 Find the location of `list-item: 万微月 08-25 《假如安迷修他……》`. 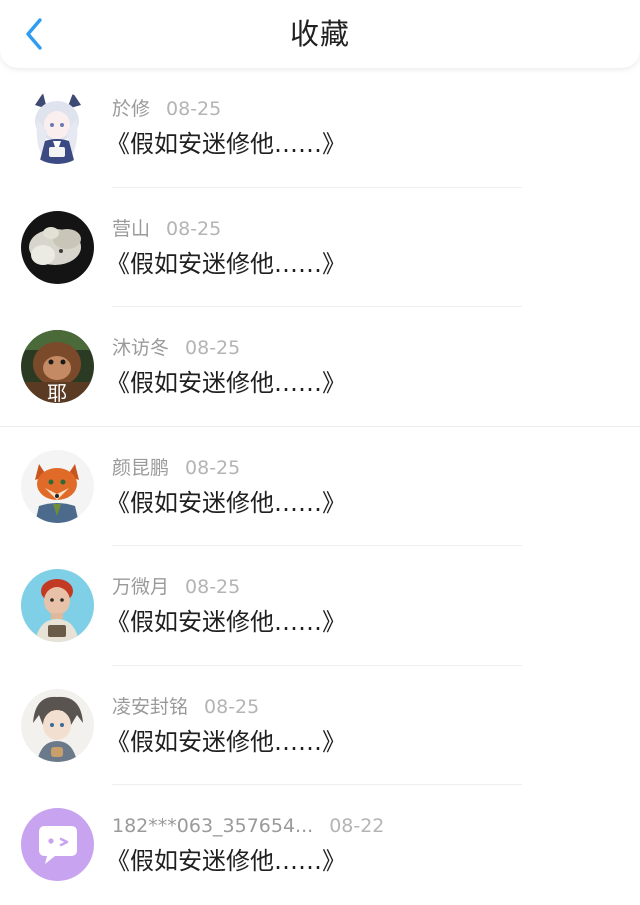

list-item: 万微月 08-25 《假如安迷修他……》 is located at coordinates (320, 606).